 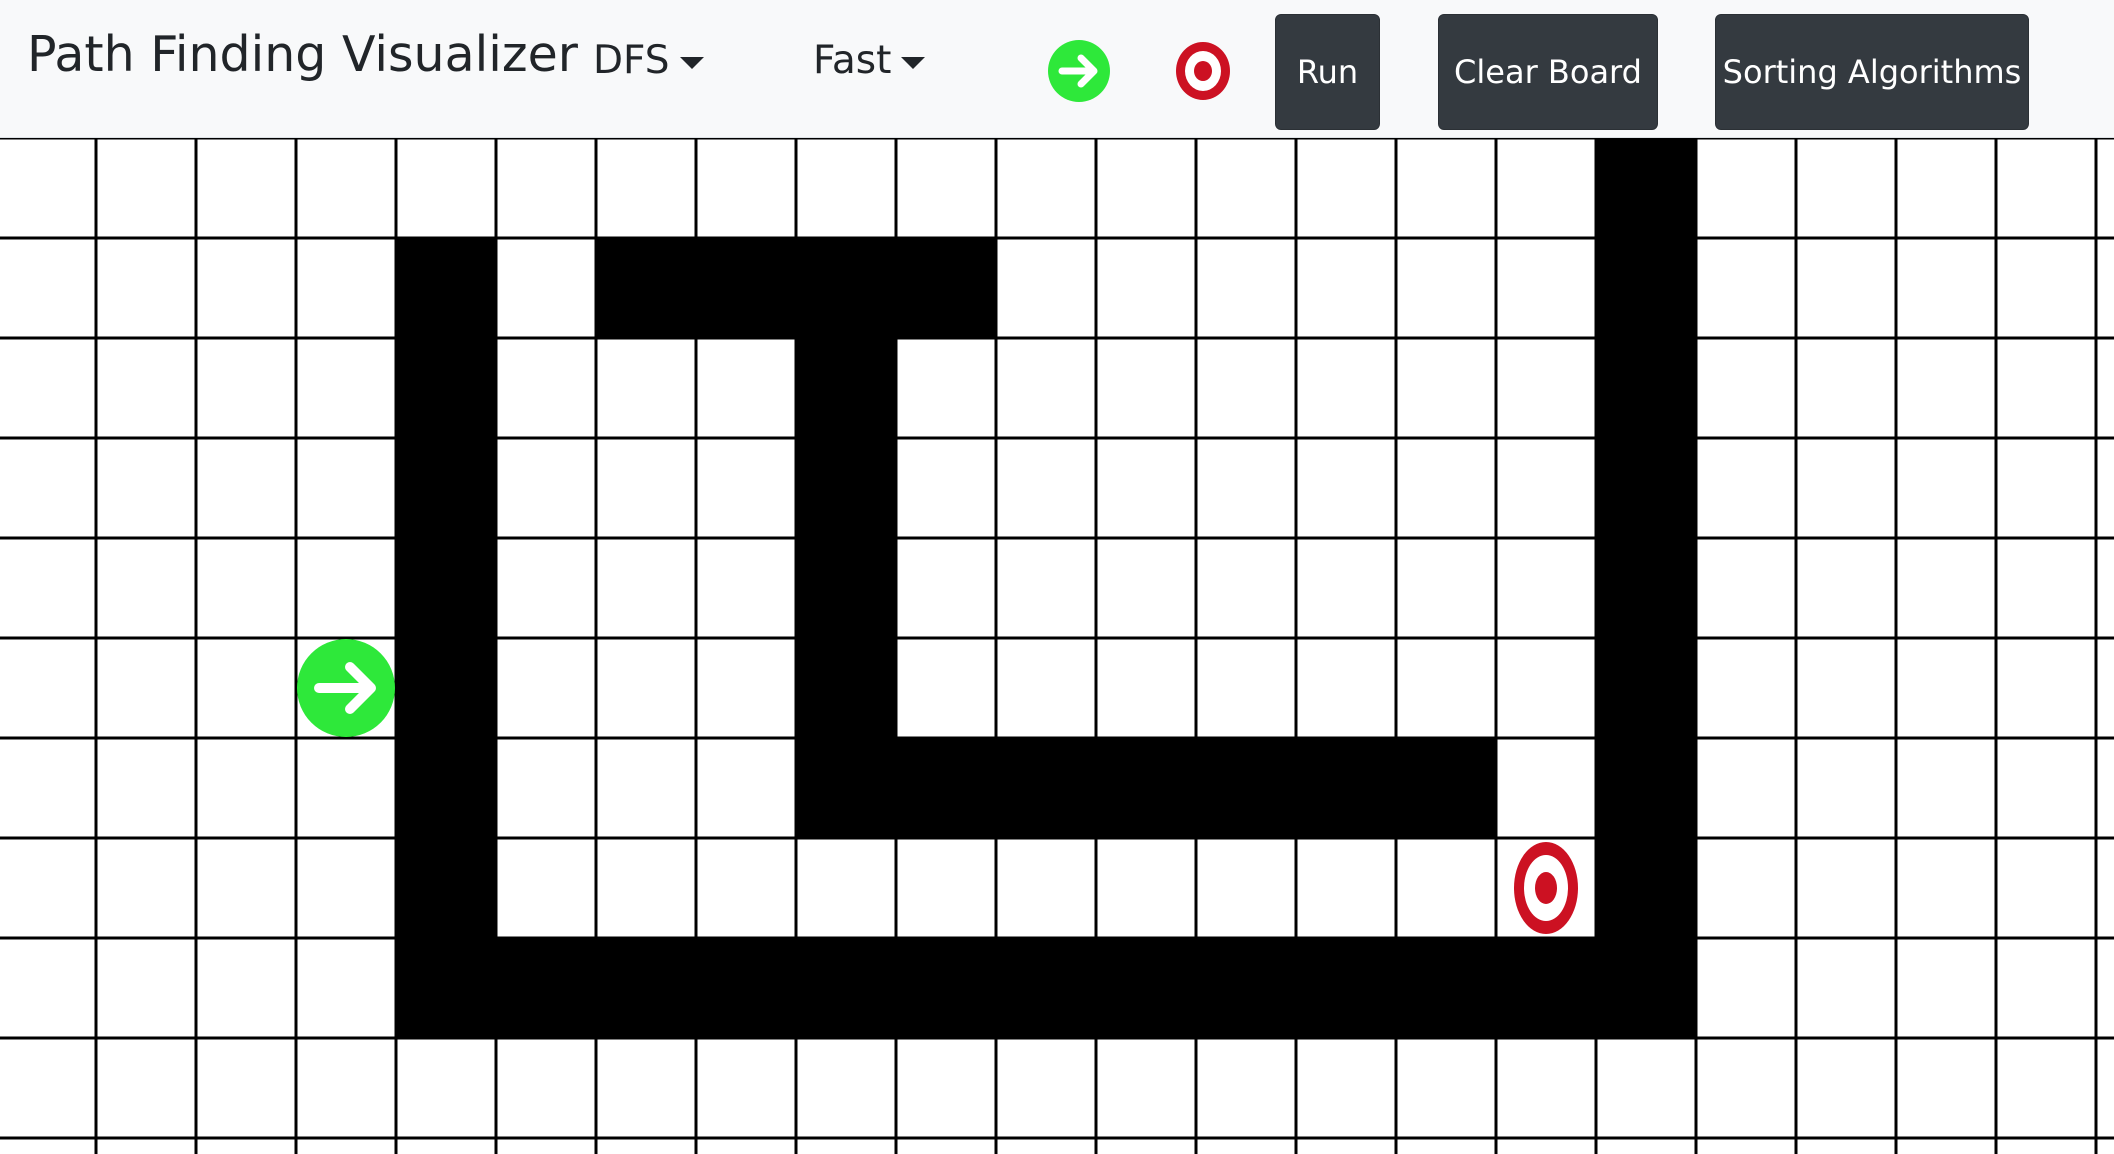 I want to click on algorithm-selected: DFS, so click(x=631, y=60).